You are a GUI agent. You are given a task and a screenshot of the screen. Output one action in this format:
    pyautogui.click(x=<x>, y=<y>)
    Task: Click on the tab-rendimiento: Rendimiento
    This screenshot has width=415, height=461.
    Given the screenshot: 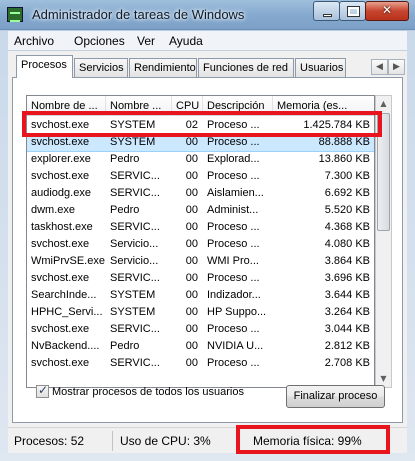 What is the action you would take?
    pyautogui.click(x=163, y=67)
    